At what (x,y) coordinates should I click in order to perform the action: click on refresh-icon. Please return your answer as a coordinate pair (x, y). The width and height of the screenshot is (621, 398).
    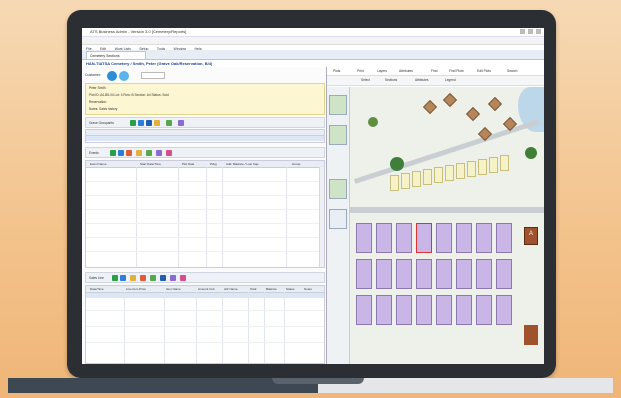
    Looking at the image, I should click on (183, 278).